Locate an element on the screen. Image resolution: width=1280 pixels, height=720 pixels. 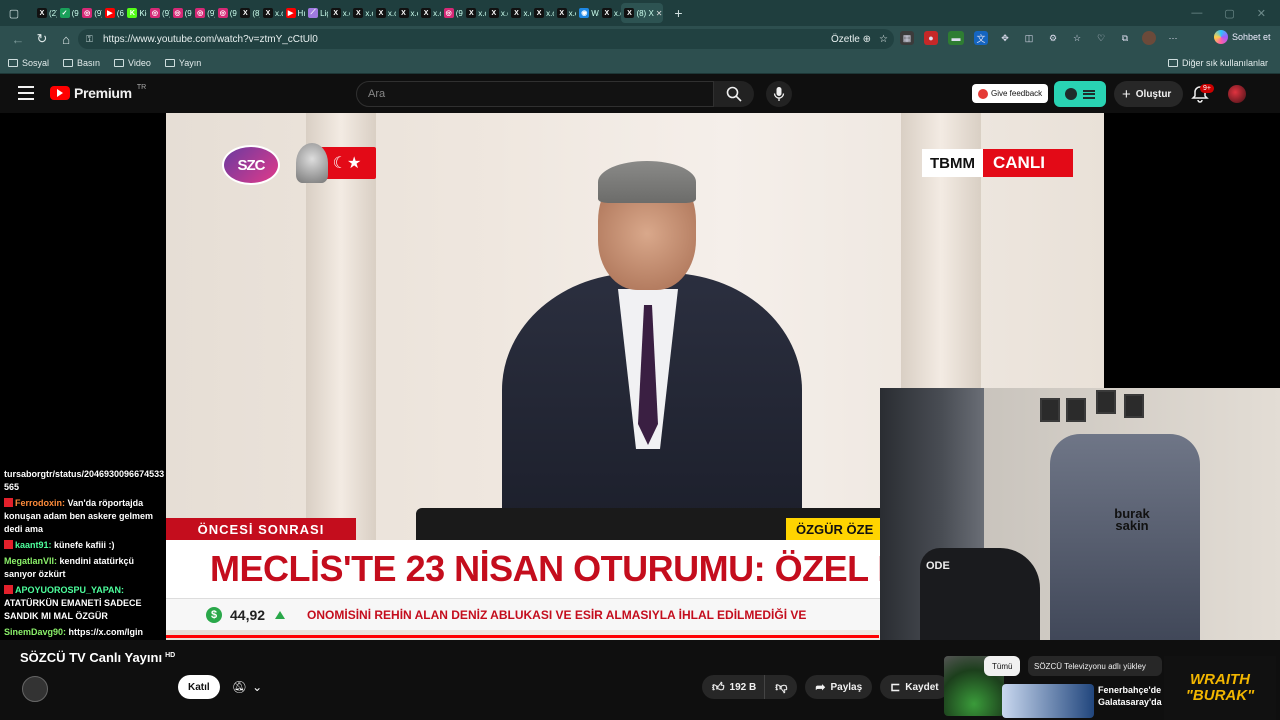
extension-red-icon: ● is located at coordinates (931, 38).